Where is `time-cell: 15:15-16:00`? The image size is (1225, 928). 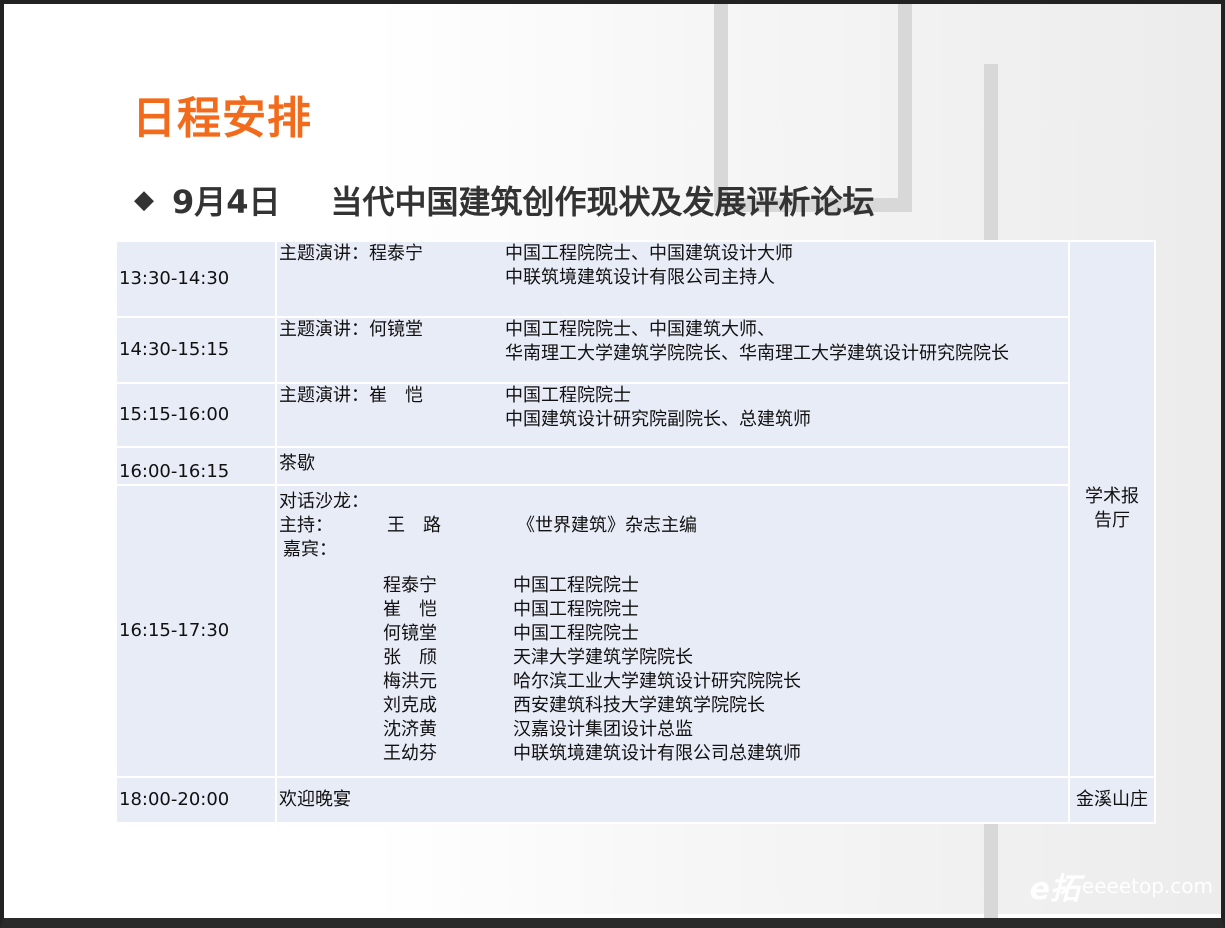 time-cell: 15:15-16:00 is located at coordinates (196, 415).